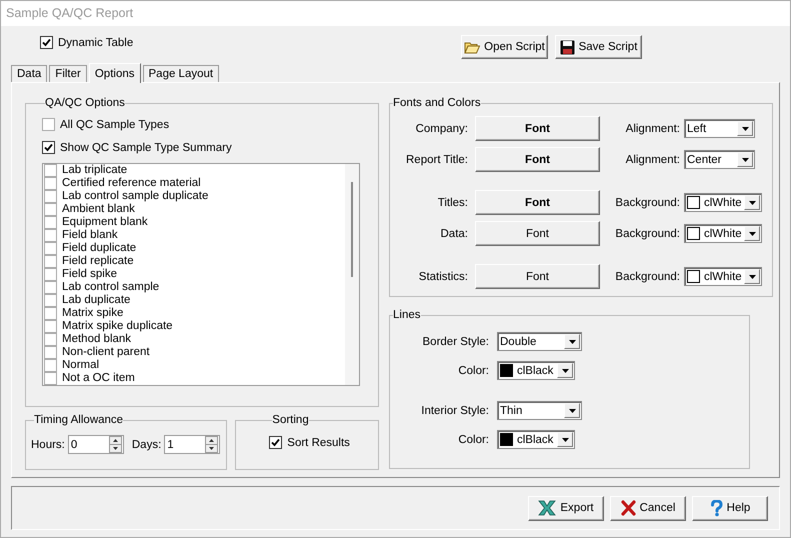 The image size is (791, 538). What do you see at coordinates (472, 47) in the screenshot?
I see `folder-icon` at bounding box center [472, 47].